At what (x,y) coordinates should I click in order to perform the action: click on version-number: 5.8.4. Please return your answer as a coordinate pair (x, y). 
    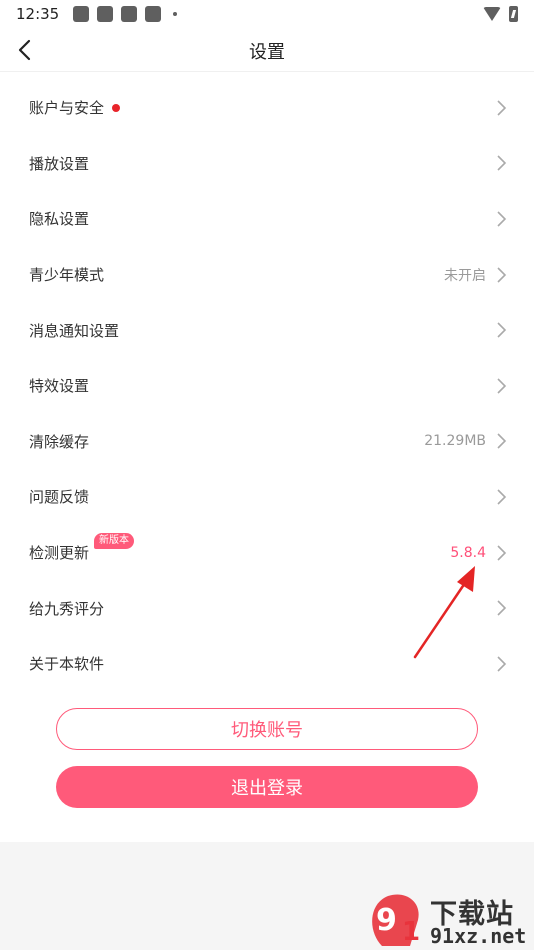
    Looking at the image, I should click on (468, 552).